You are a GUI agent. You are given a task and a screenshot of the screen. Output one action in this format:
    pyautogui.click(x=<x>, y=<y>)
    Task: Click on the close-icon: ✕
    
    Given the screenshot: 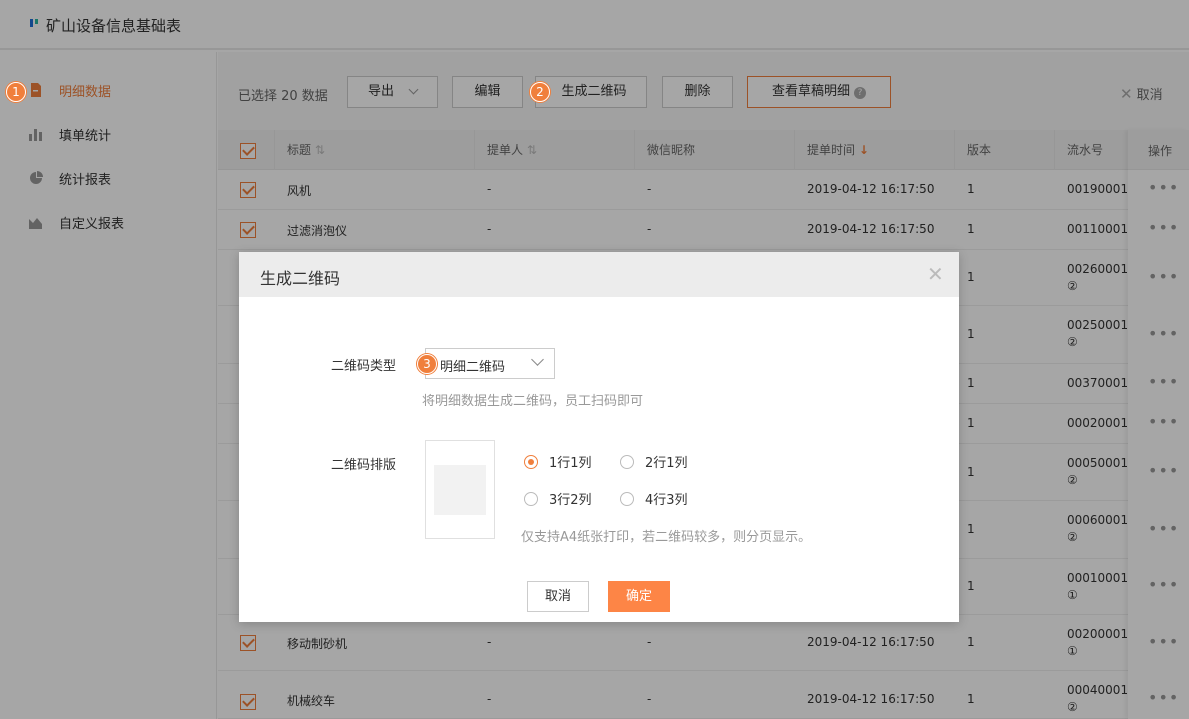 What is the action you would take?
    pyautogui.click(x=935, y=274)
    